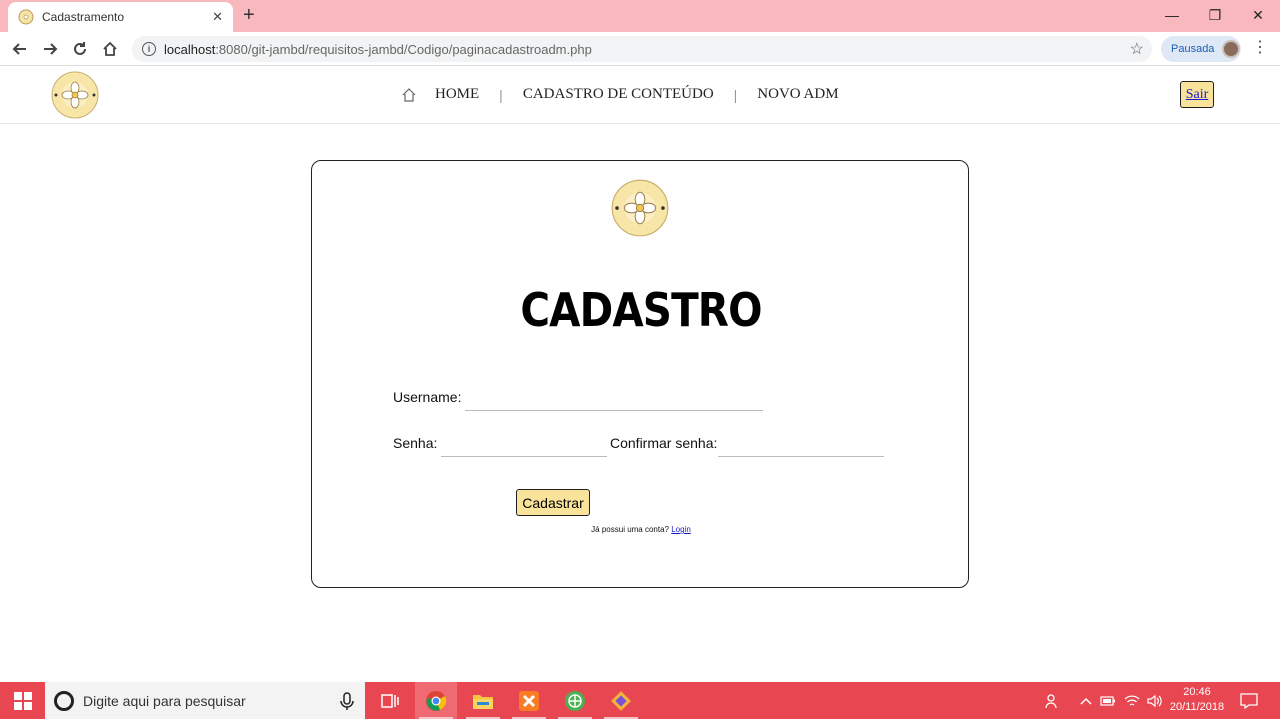  Describe the element at coordinates (614, 400) in the screenshot. I see `username-field` at that location.